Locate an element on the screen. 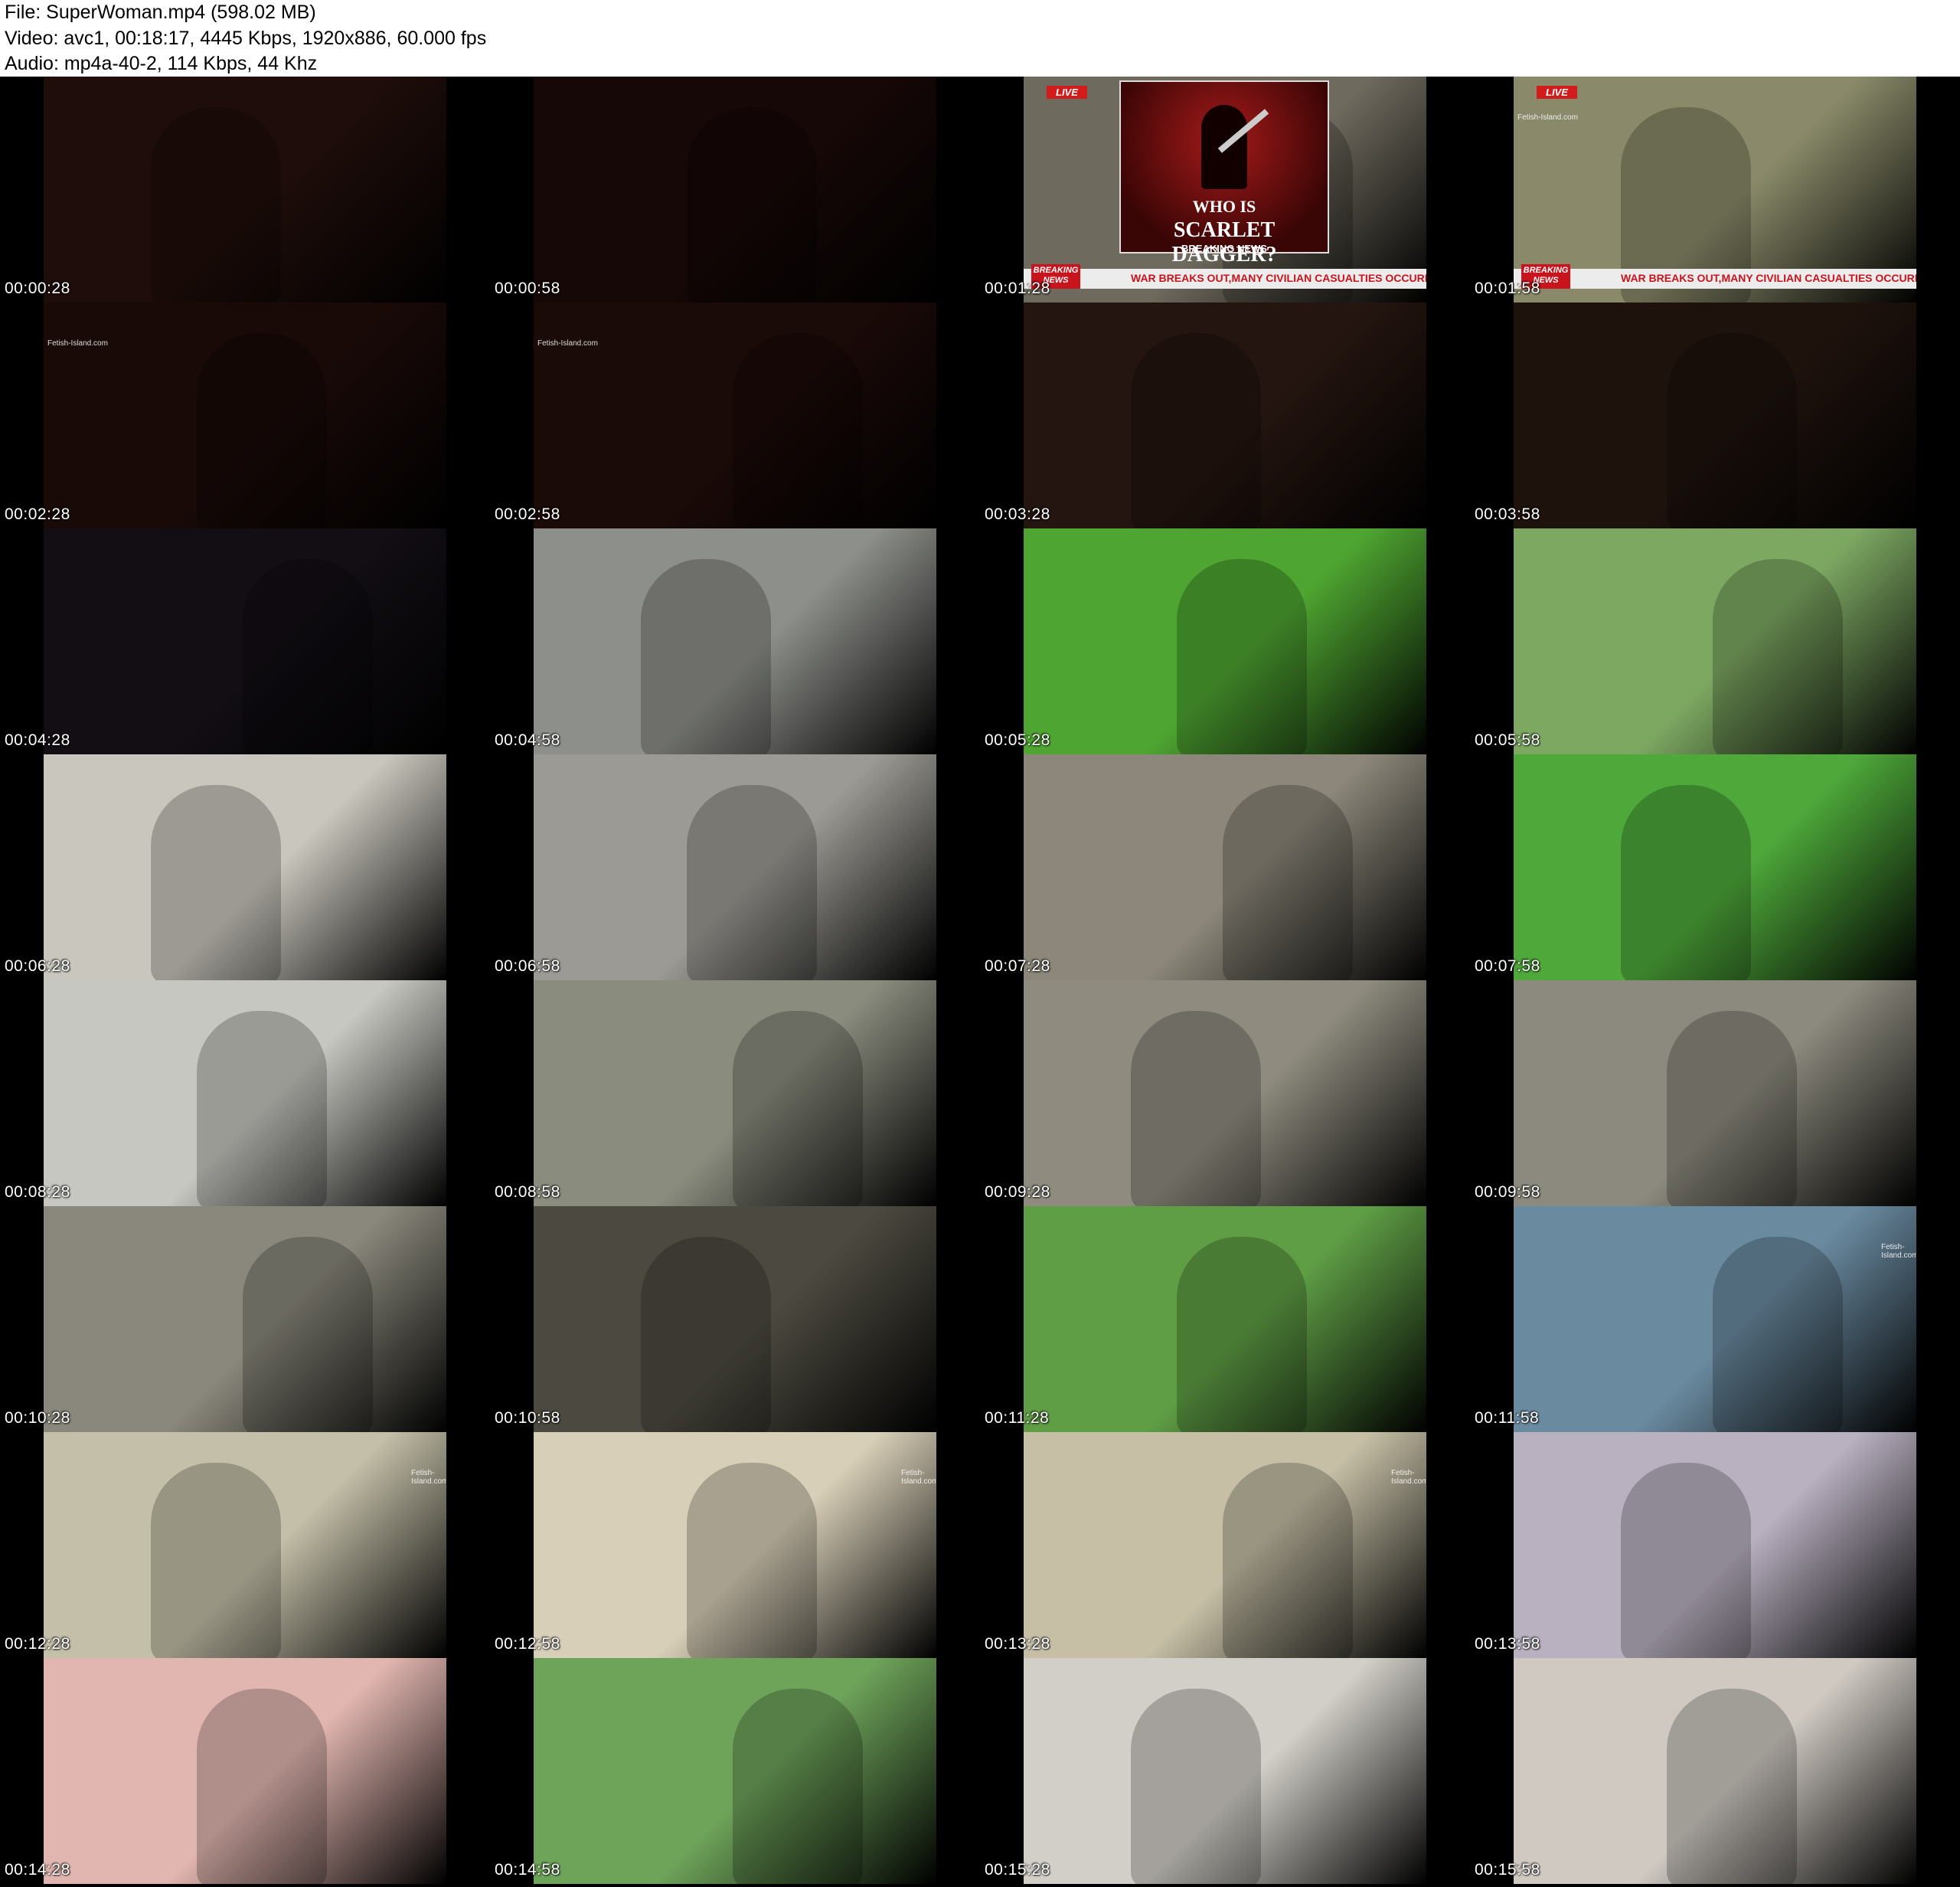 This screenshot has width=1960, height=1887. thumbnail-cell: 00:15:58 is located at coordinates (1715, 1771).